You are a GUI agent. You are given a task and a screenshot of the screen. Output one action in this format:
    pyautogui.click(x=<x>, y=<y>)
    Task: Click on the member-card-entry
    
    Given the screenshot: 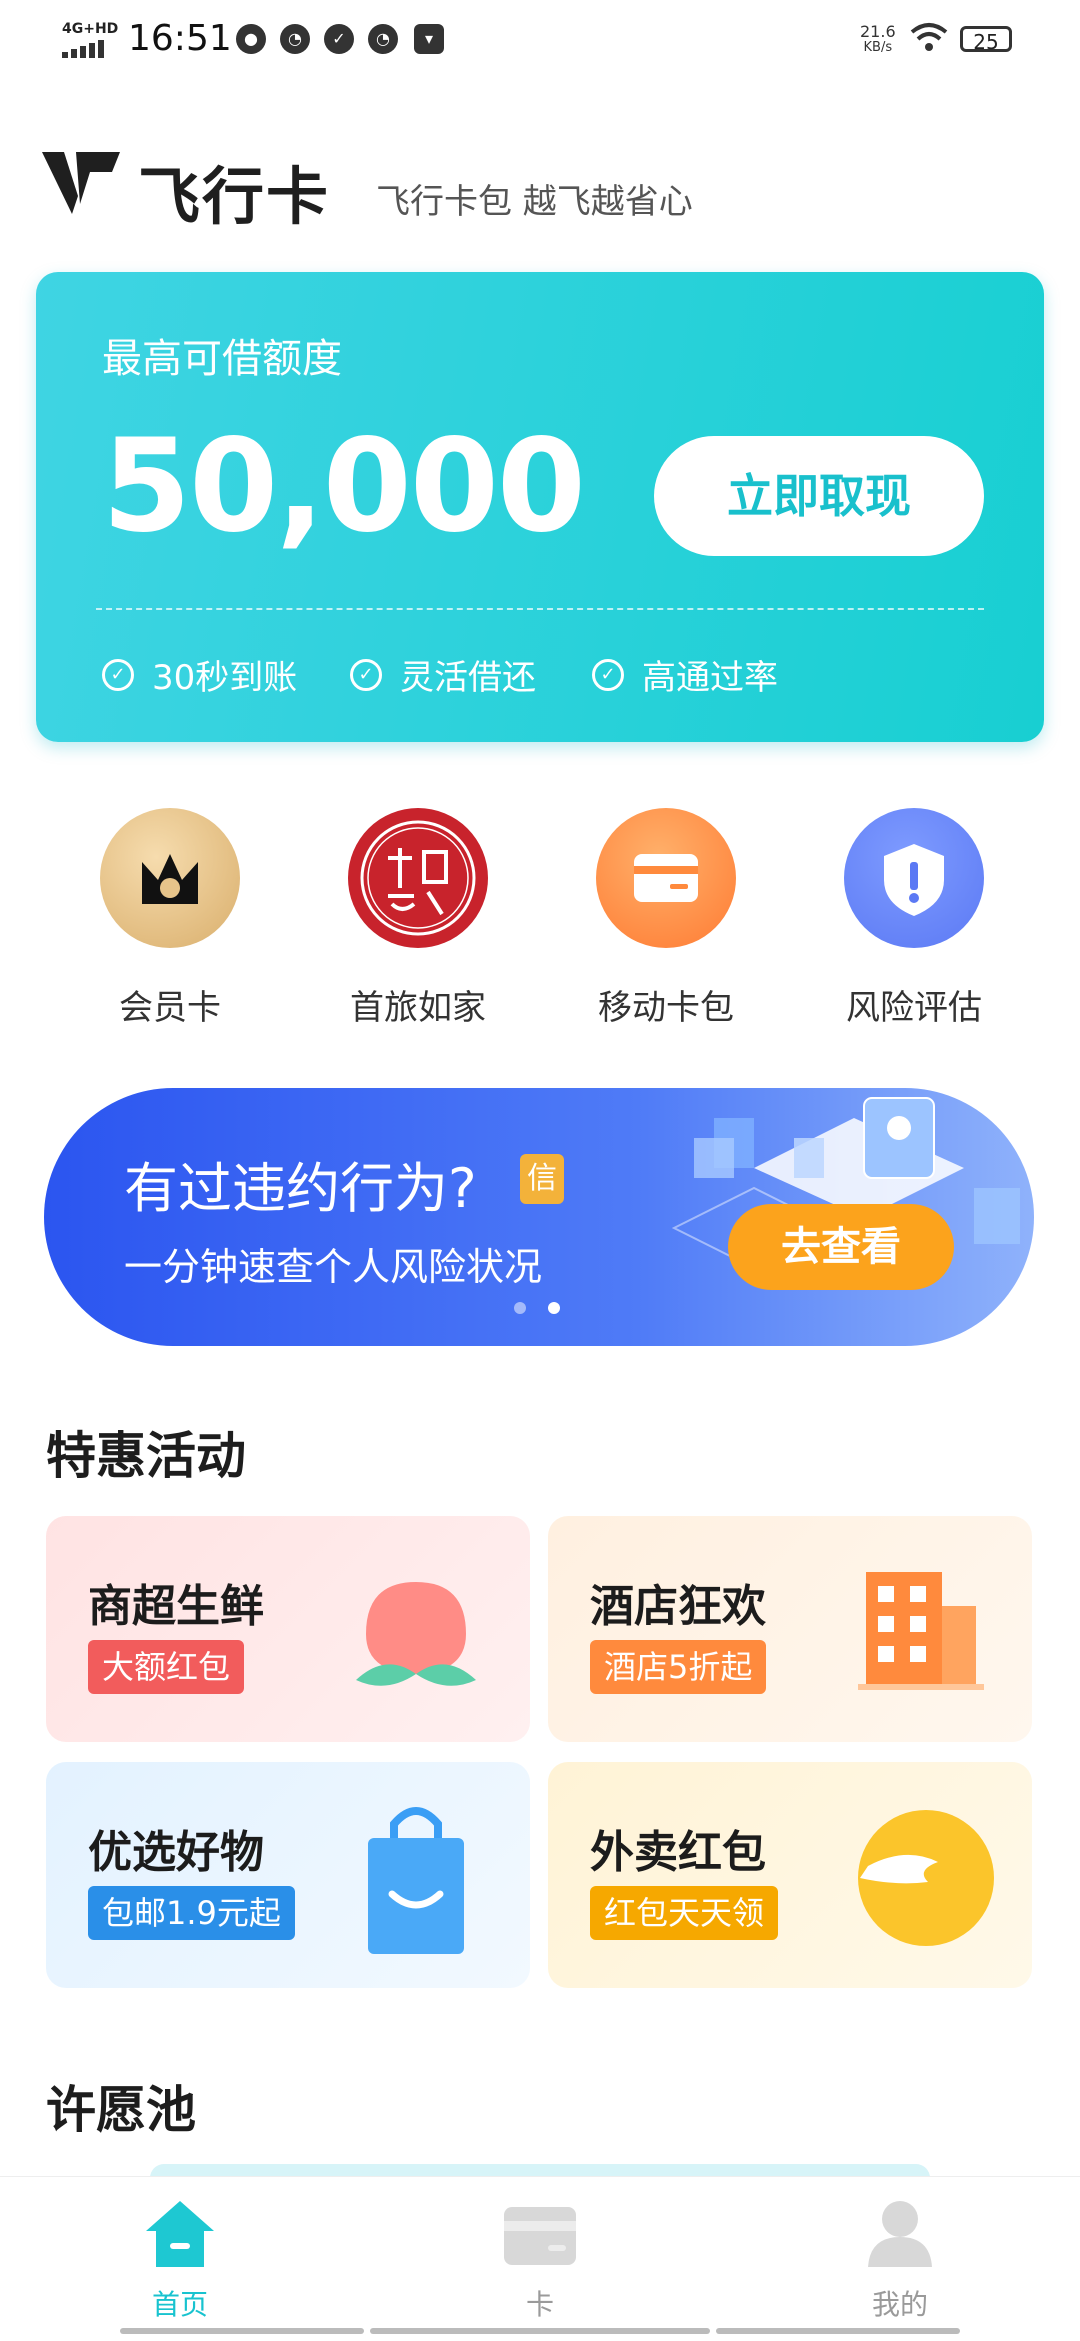 What is the action you would take?
    pyautogui.click(x=170, y=878)
    